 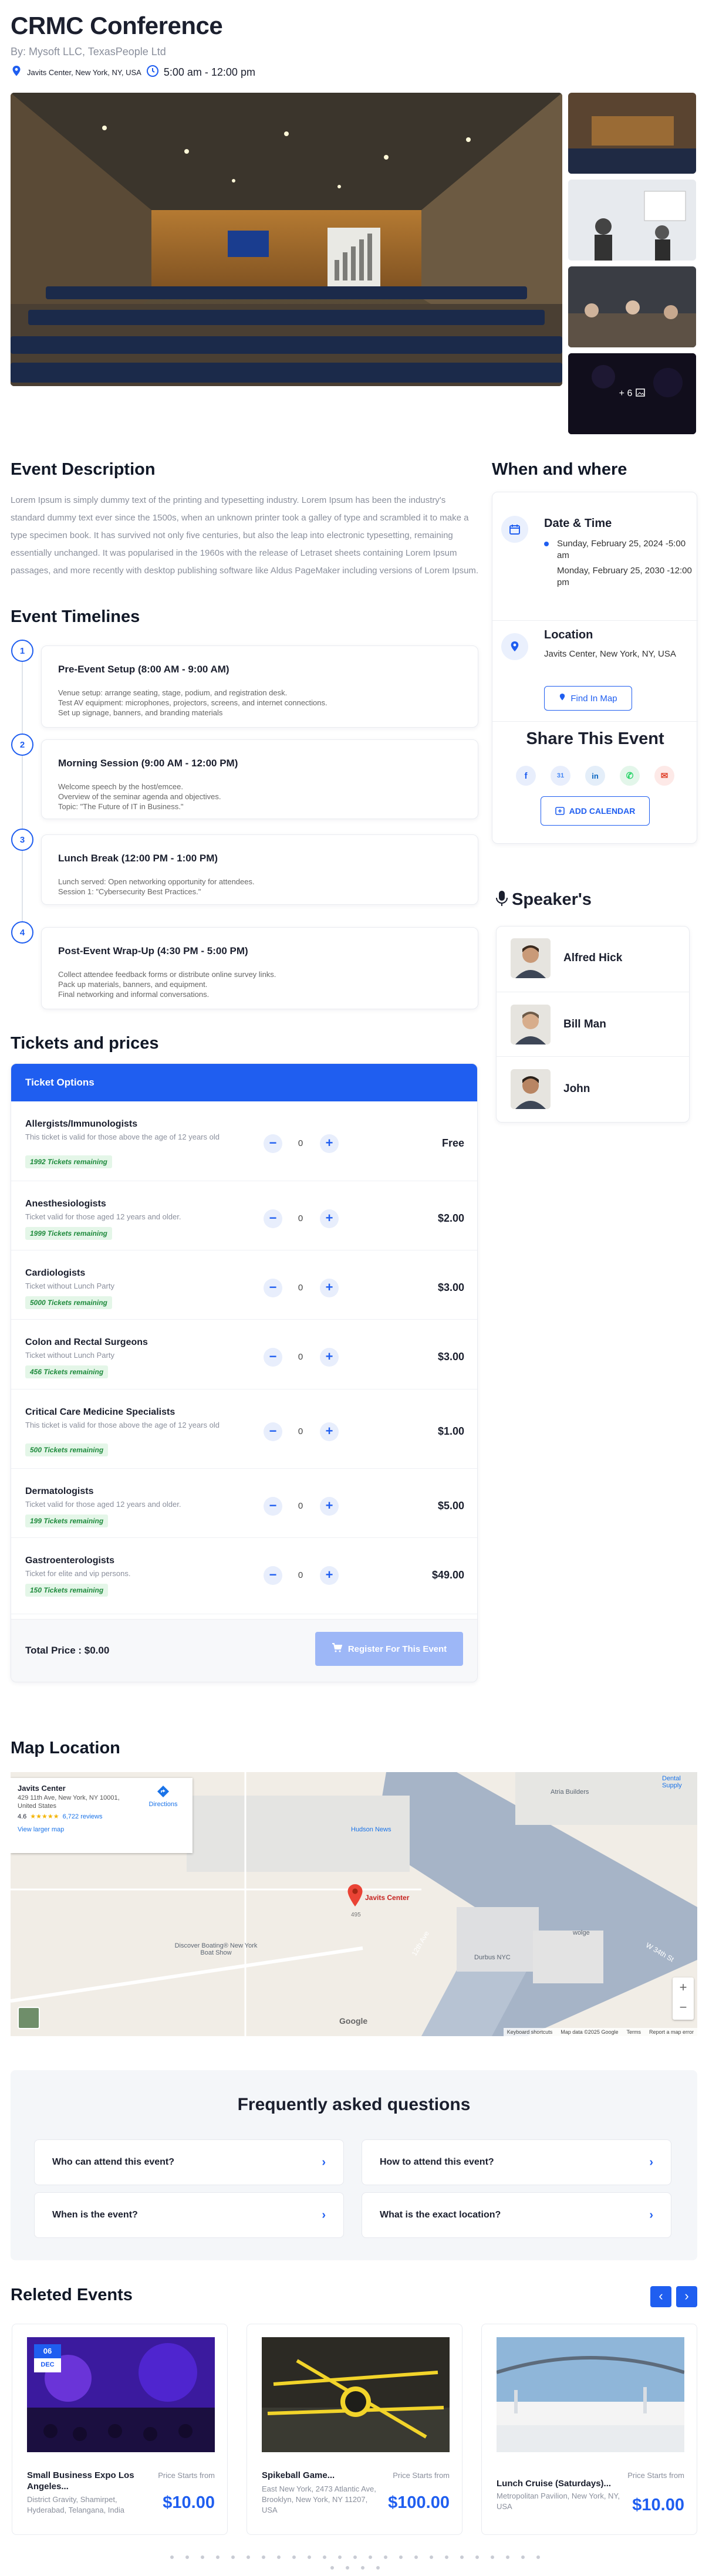 What do you see at coordinates (626, 393) in the screenshot?
I see `gallery-more-label: + 6` at bounding box center [626, 393].